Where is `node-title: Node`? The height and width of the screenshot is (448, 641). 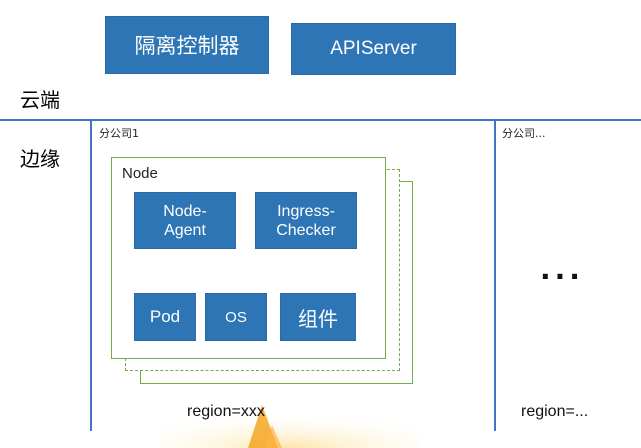
node-title: Node is located at coordinates (140, 173).